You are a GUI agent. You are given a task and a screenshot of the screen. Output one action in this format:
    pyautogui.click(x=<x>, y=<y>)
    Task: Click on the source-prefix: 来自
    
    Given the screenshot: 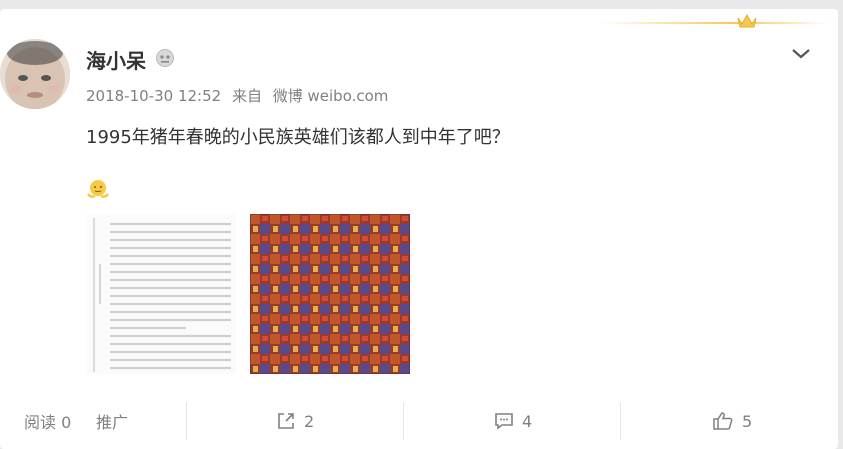 What is the action you would take?
    pyautogui.click(x=246, y=96)
    